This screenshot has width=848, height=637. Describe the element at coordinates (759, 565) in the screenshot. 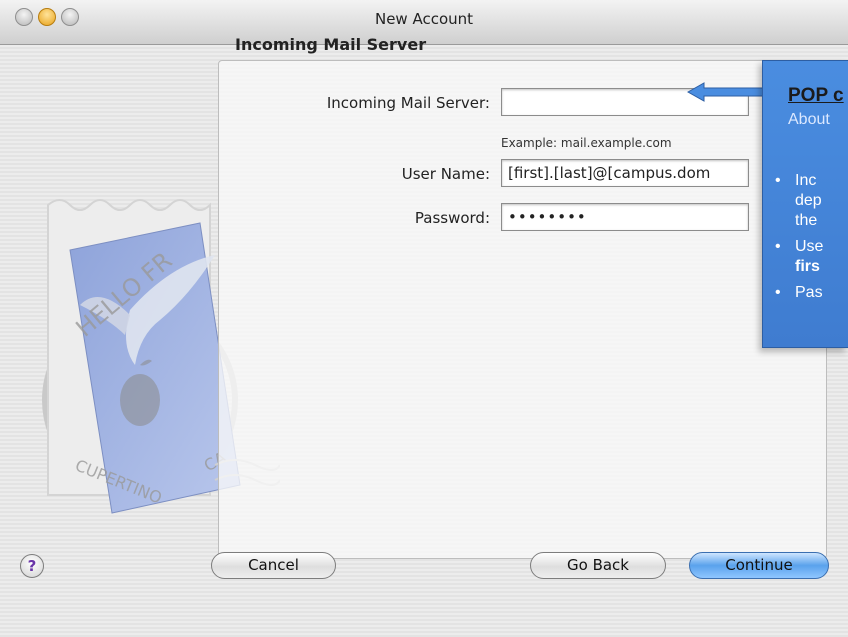

I see `continue-button: Continue` at that location.